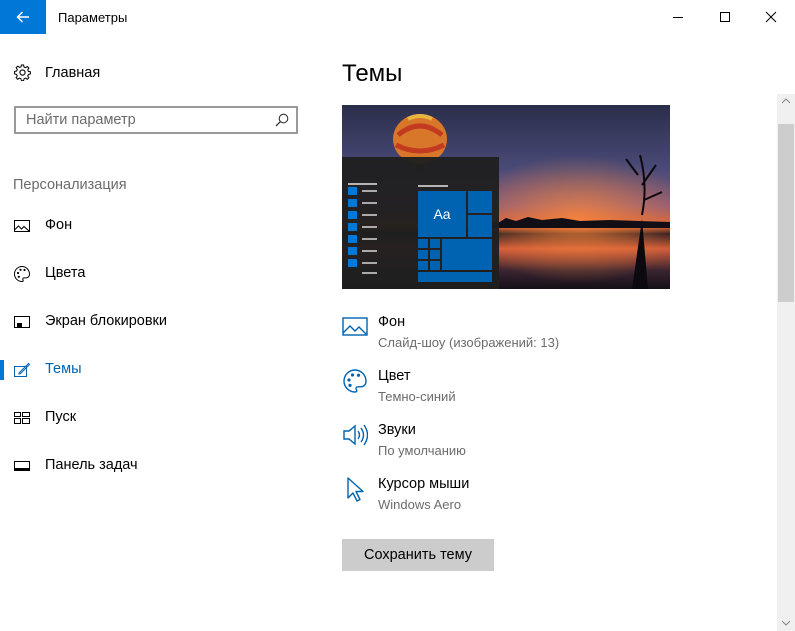 Image resolution: width=795 pixels, height=631 pixels. What do you see at coordinates (552, 391) in the screenshot?
I see `setting-color: Цвет Темно-синий` at bounding box center [552, 391].